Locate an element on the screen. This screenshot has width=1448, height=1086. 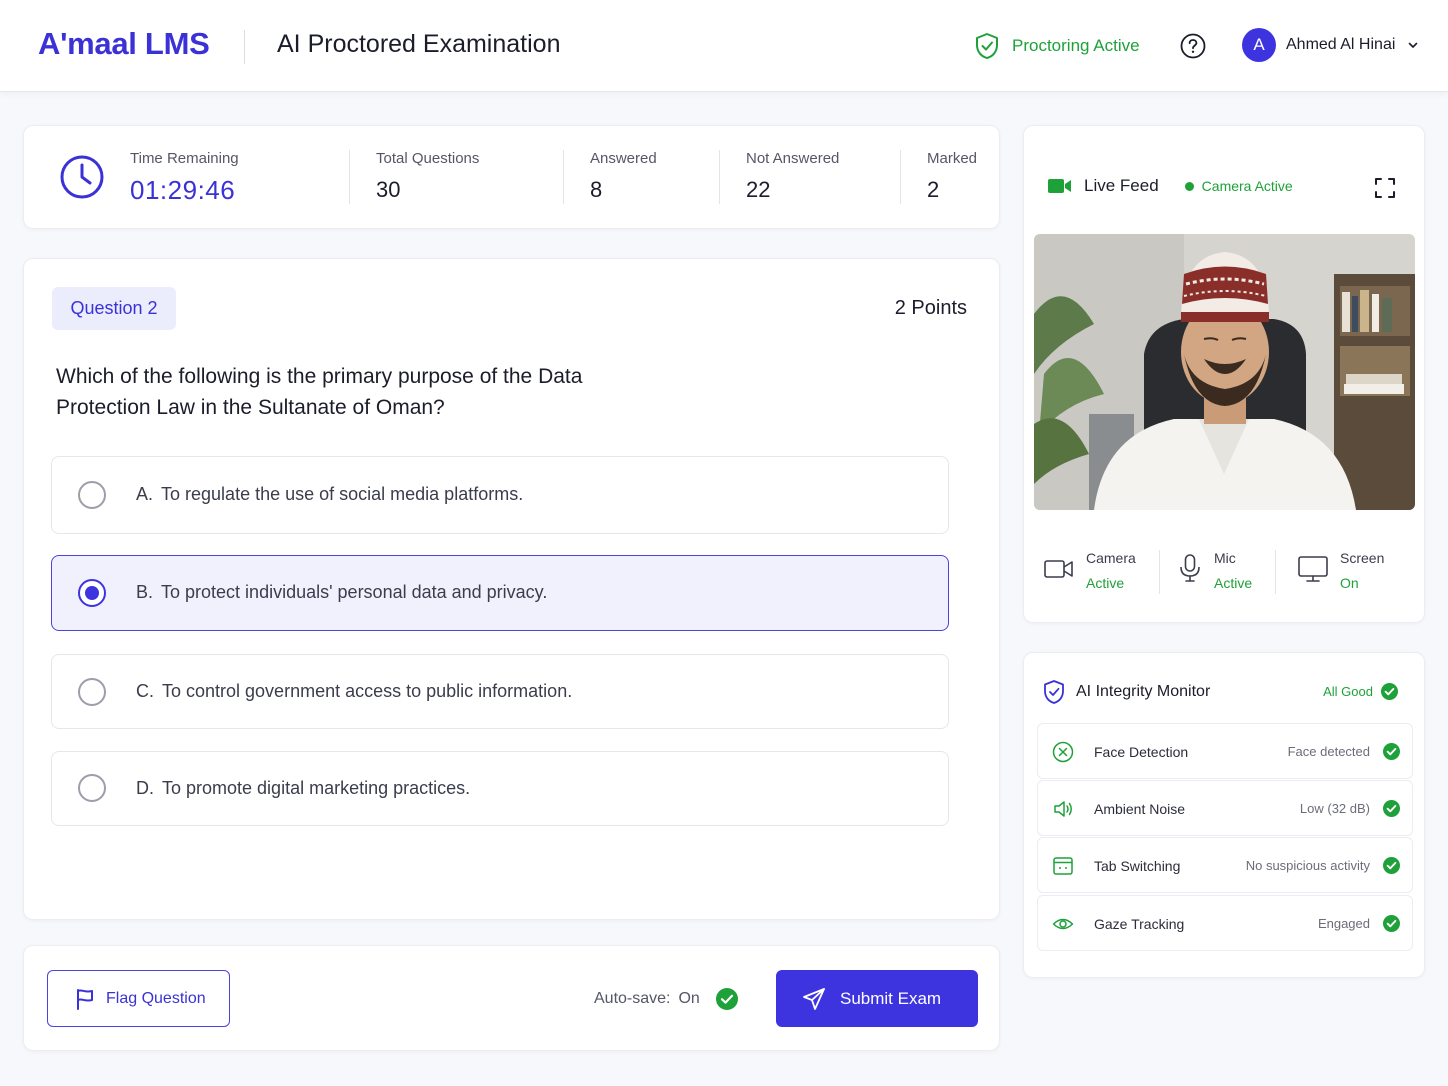
marked-label: Marked is located at coordinates (952, 158).